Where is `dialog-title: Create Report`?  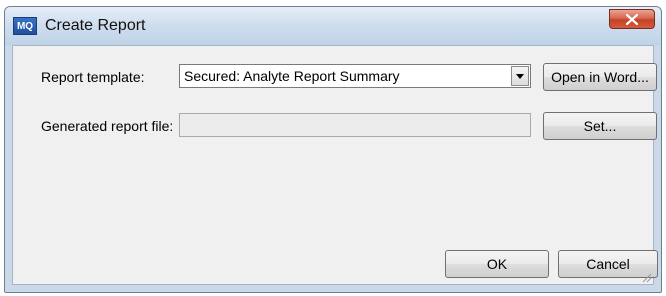
dialog-title: Create Report is located at coordinates (95, 25).